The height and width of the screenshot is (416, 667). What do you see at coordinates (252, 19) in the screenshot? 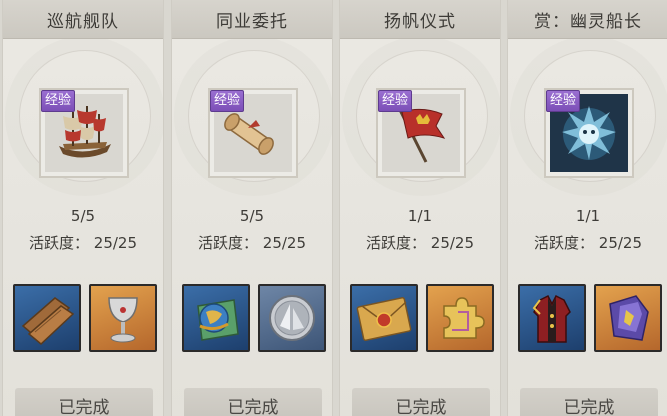
I see `card-title: 同业委托` at bounding box center [252, 19].